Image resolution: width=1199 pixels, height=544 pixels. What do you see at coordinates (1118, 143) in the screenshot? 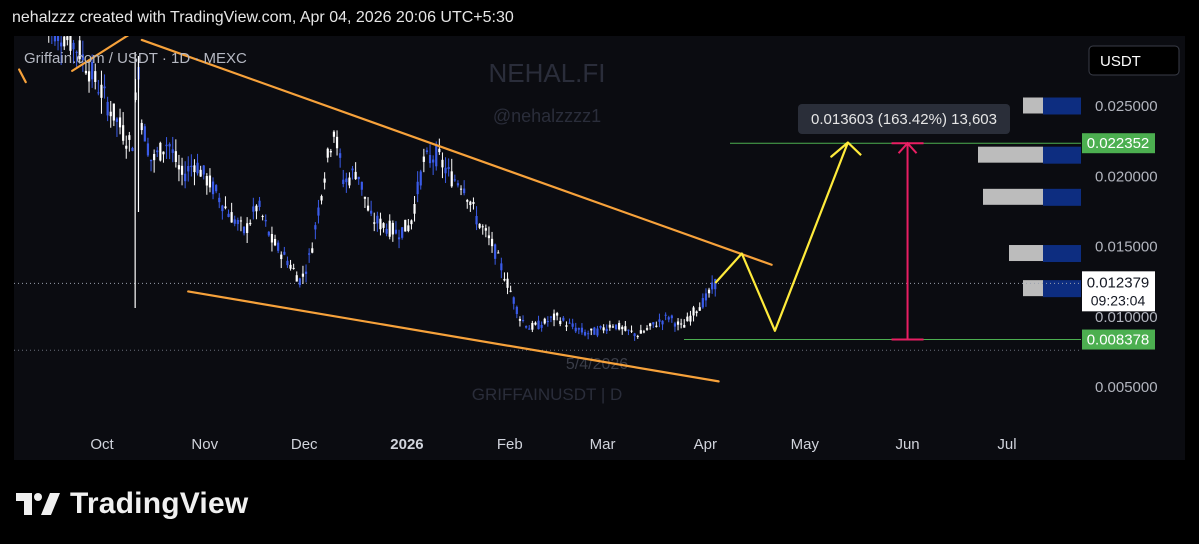
I see `level-badge-label-target: 0.022352` at bounding box center [1118, 143].